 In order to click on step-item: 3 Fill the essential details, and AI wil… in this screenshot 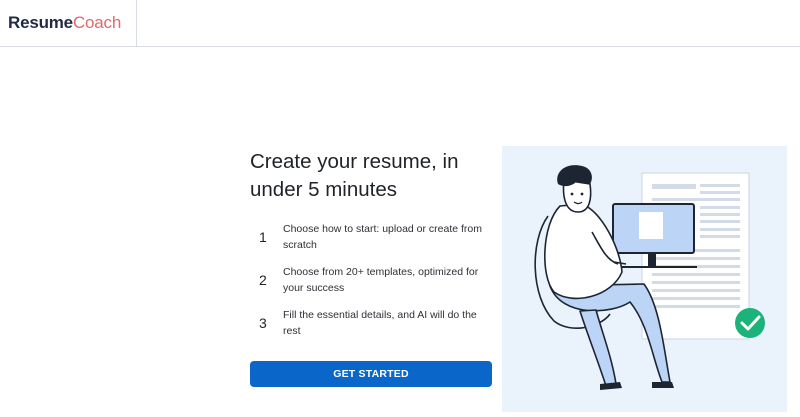, I will do `click(375, 327)`.